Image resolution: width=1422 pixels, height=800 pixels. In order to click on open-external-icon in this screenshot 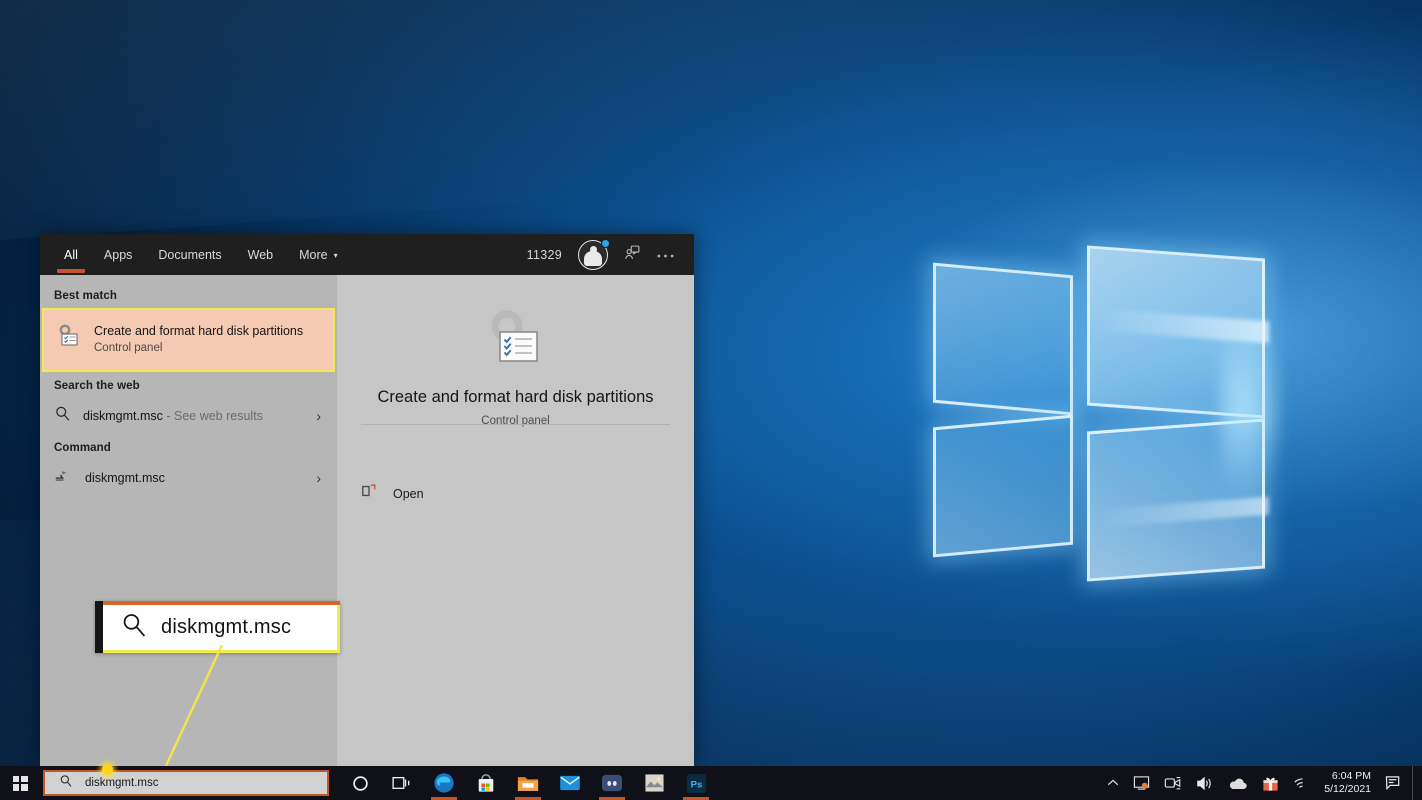, I will do `click(369, 493)`.